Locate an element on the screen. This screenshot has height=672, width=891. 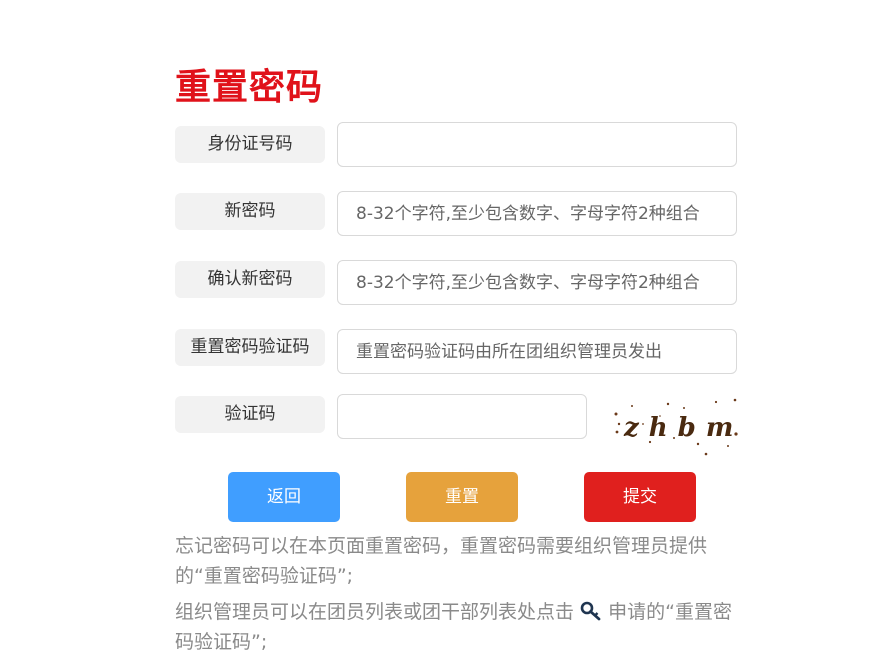
captcha-image: zhbm is located at coordinates (675, 425).